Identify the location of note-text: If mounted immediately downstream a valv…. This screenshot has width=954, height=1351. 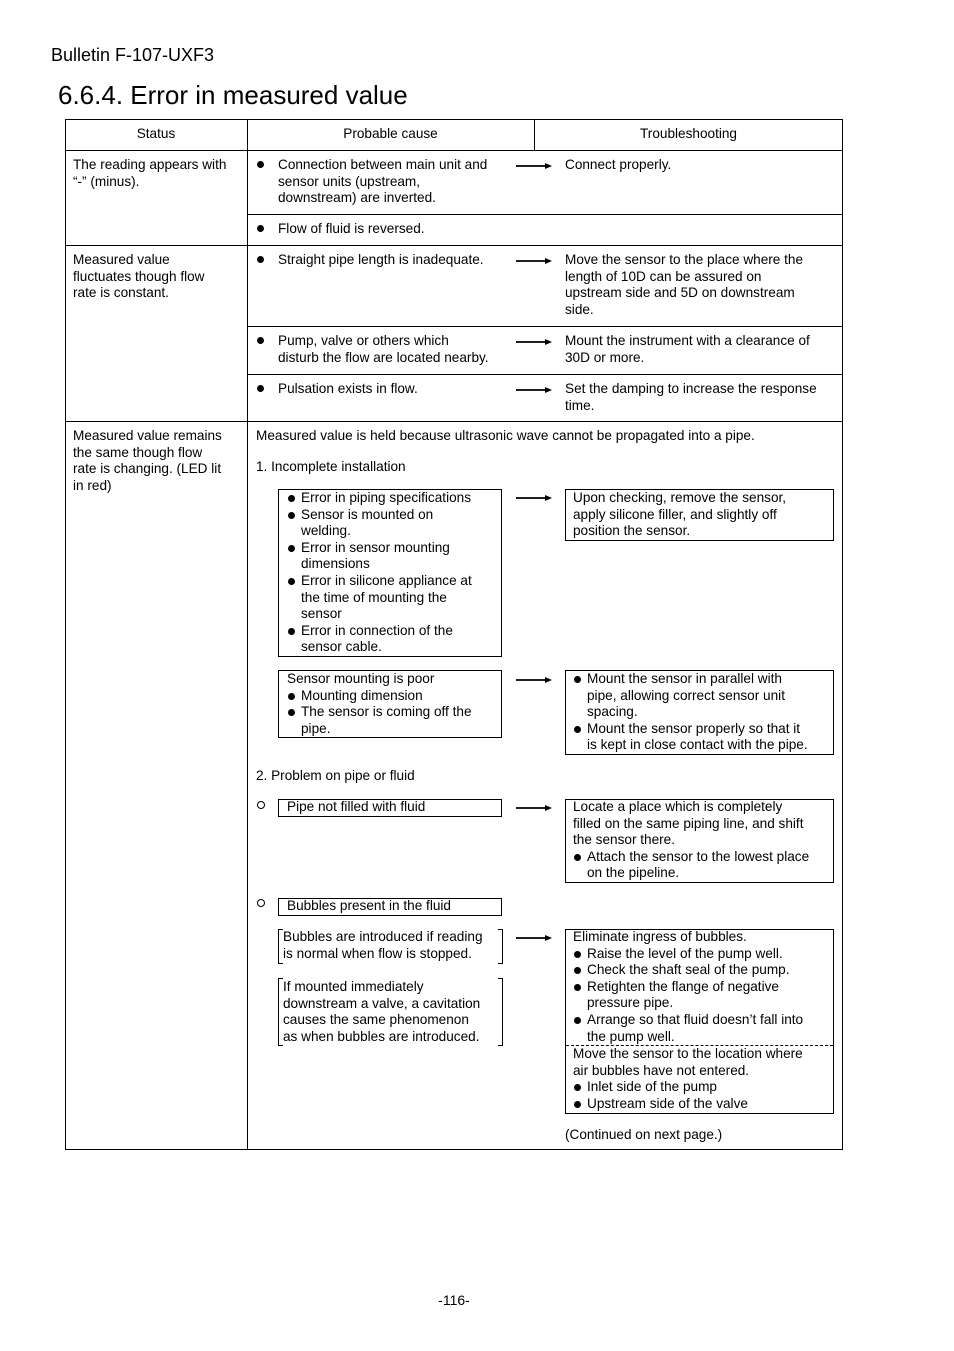
(381, 1012).